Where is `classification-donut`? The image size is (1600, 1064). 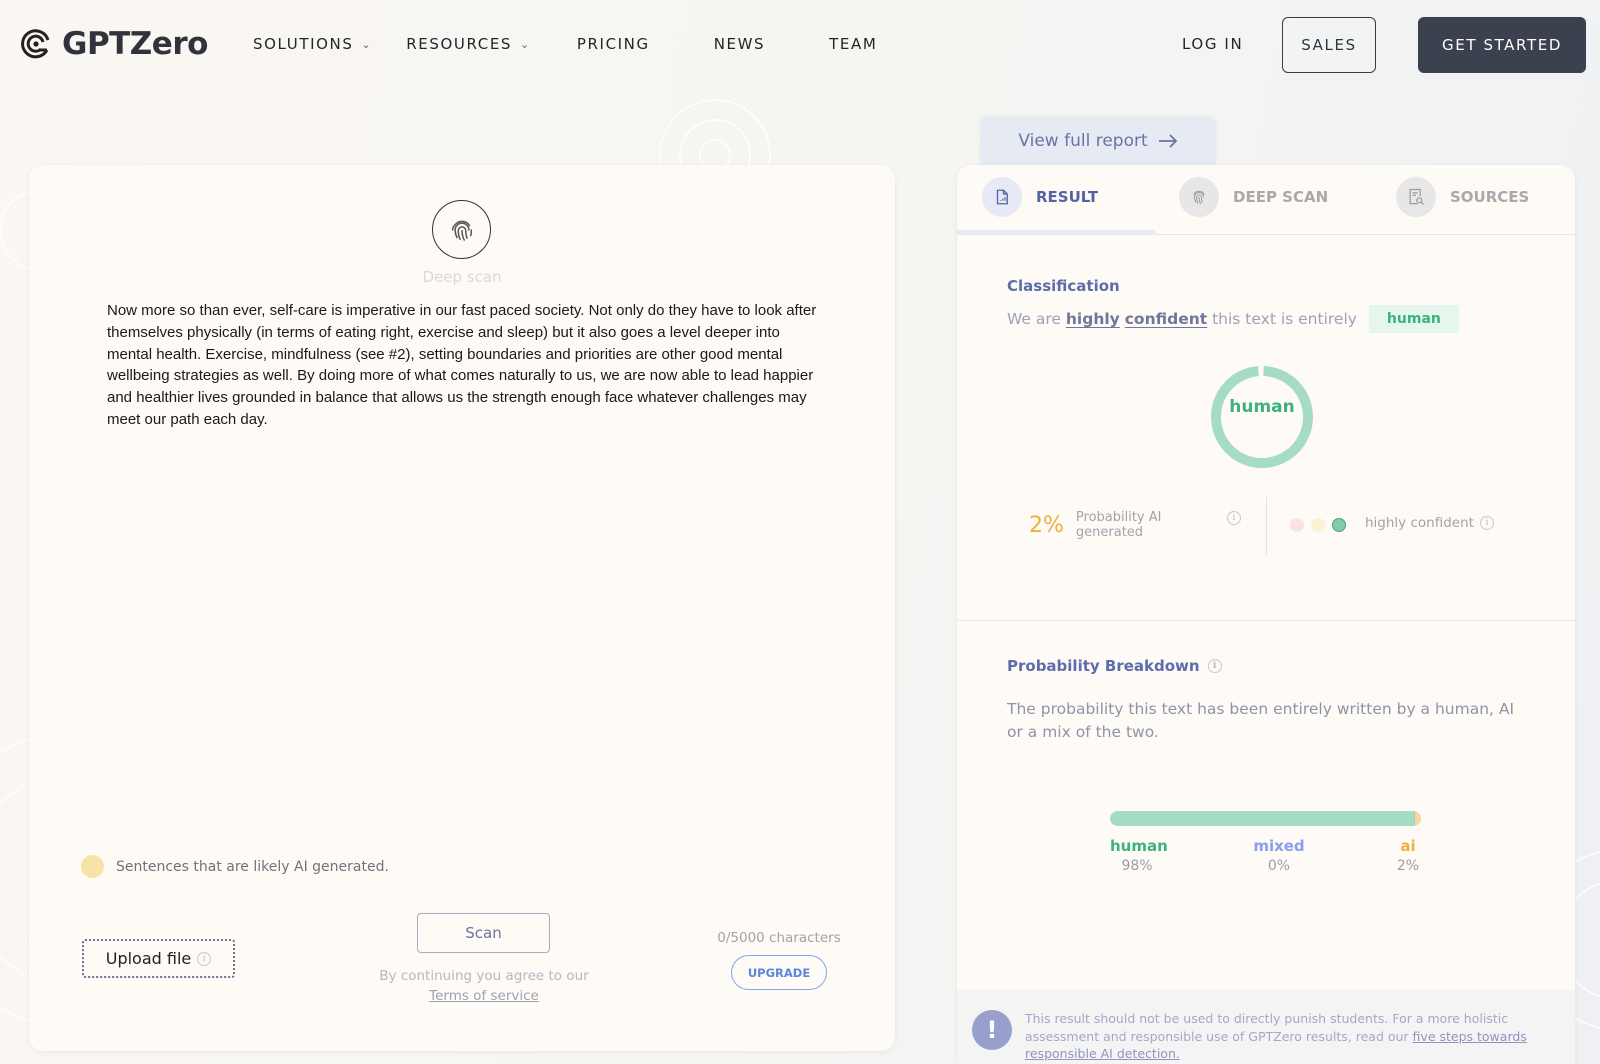
classification-donut is located at coordinates (1262, 417).